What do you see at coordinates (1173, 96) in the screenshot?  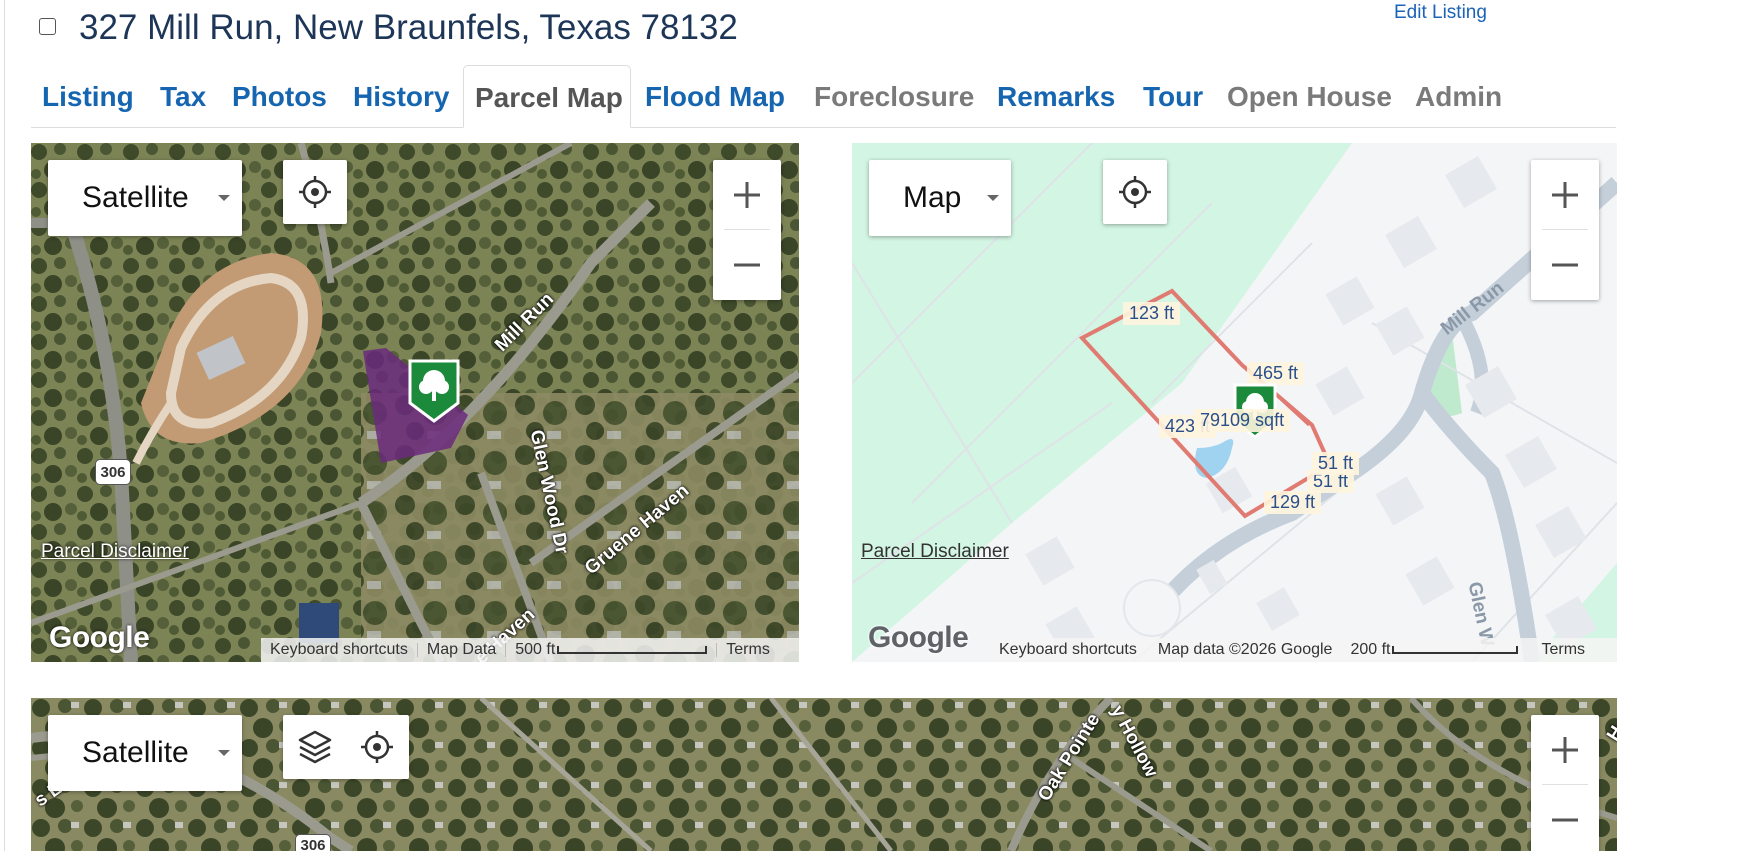 I see `tab-tour: Tour` at bounding box center [1173, 96].